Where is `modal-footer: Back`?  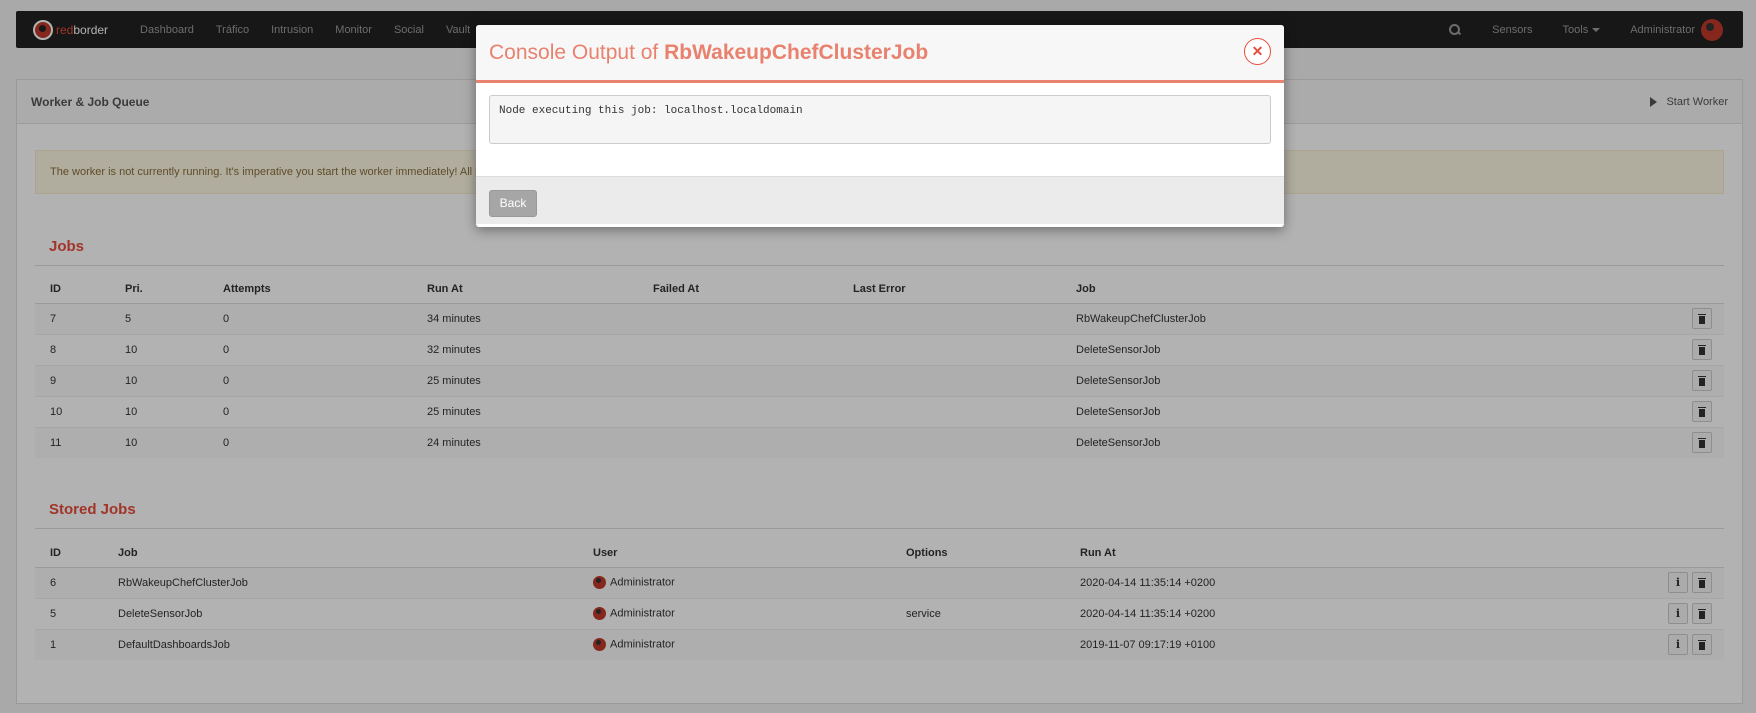
modal-footer: Back is located at coordinates (880, 200).